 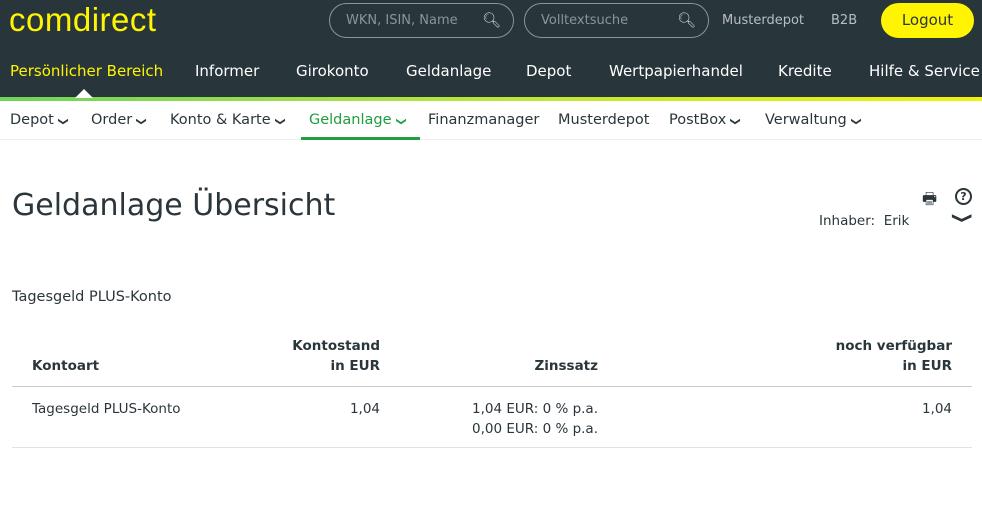 What do you see at coordinates (603, 120) in the screenshot?
I see `subnav-musterdepot: Musterdepot` at bounding box center [603, 120].